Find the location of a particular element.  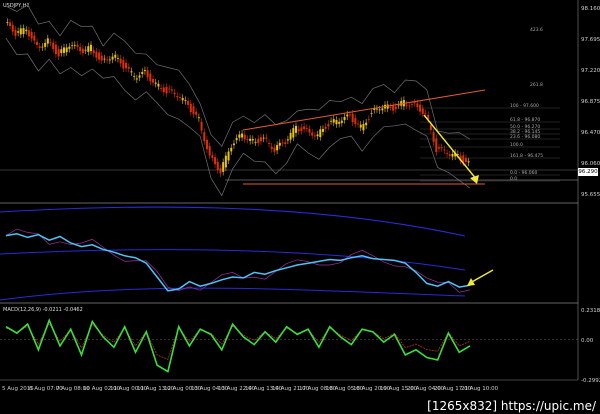

price-tick-label: 96.470 is located at coordinates (590, 133).